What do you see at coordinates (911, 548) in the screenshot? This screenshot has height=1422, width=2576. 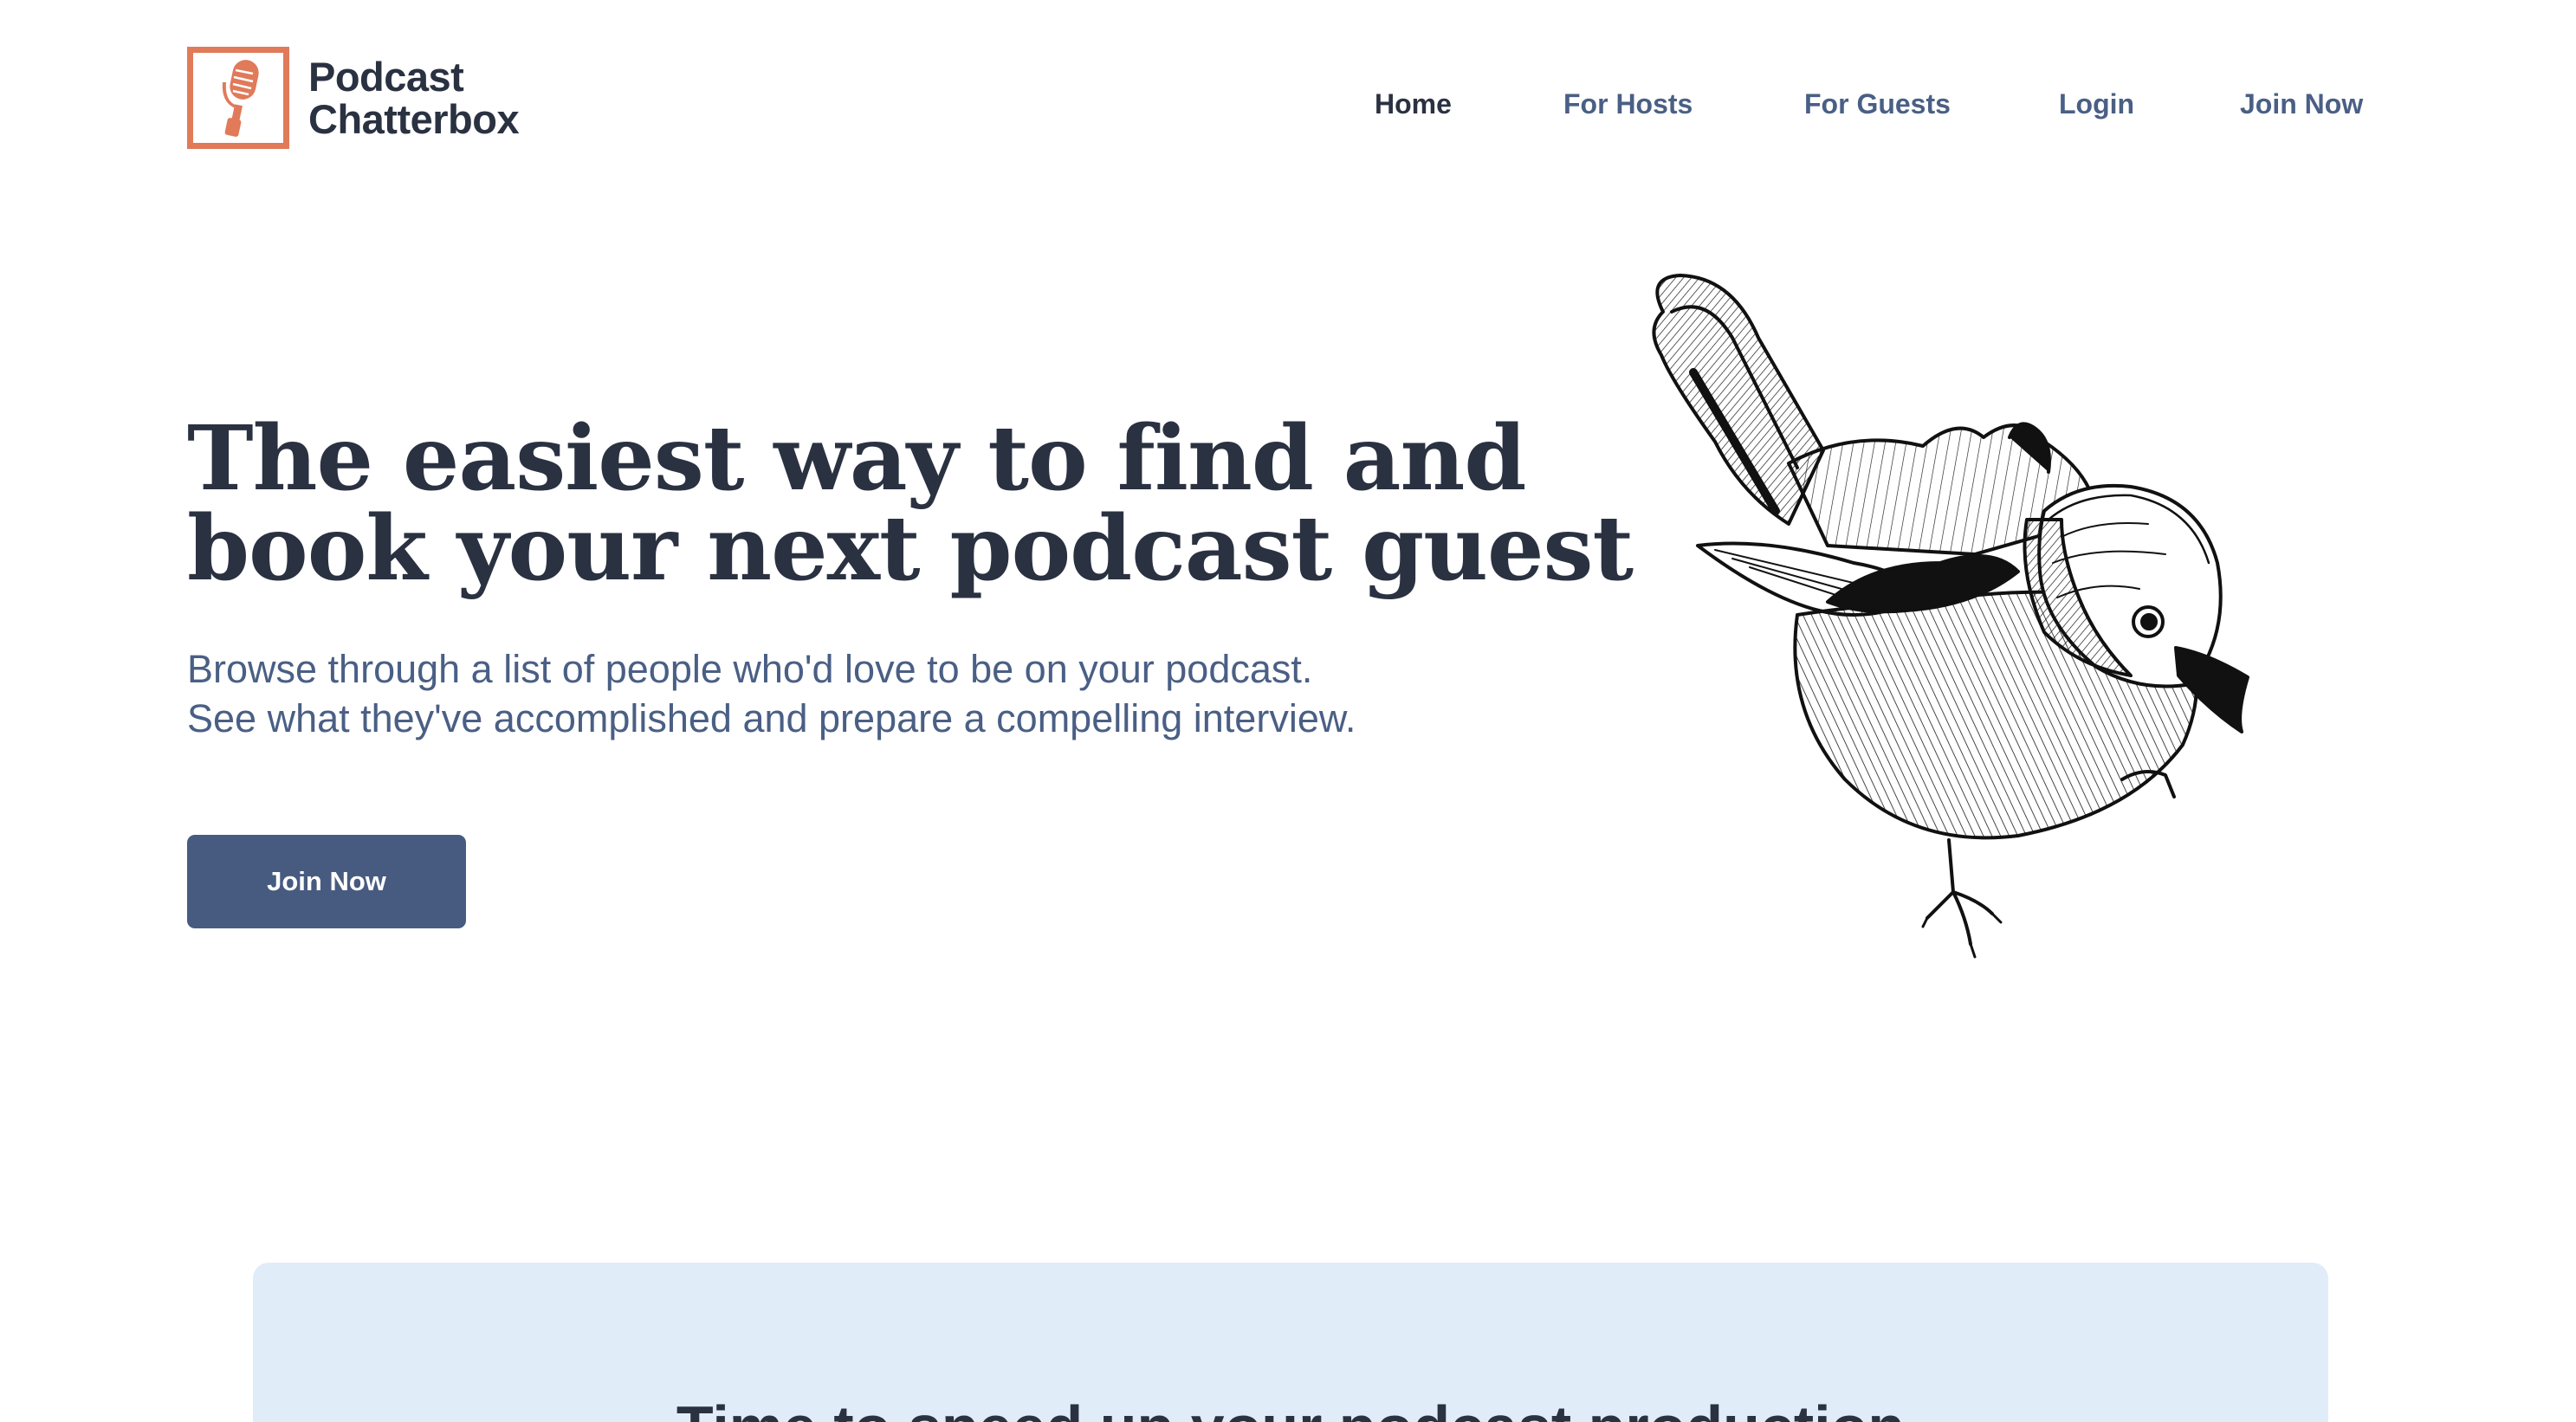 I see `hero-title-line2: book your next podcast guest` at bounding box center [911, 548].